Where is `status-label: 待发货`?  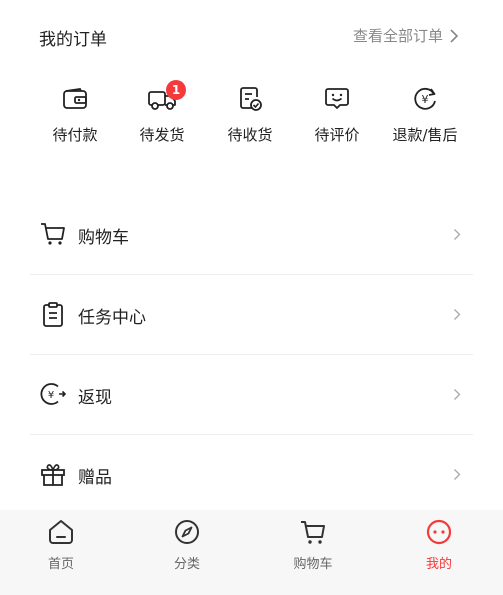
status-label: 待发货 is located at coordinates (162, 135).